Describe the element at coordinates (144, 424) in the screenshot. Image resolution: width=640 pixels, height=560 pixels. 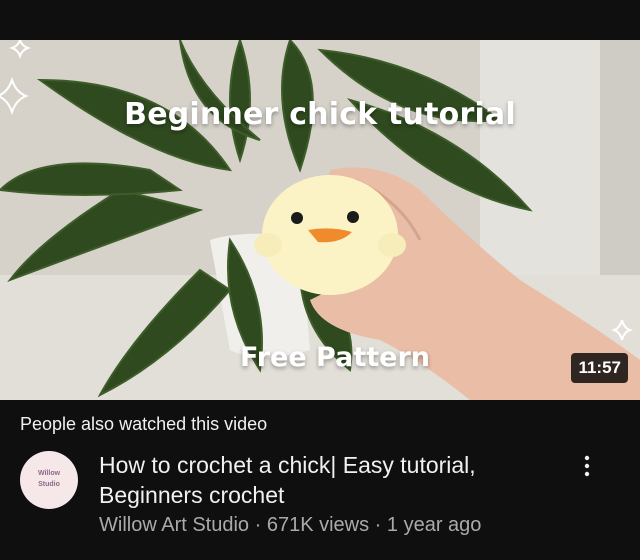
I see `section-heading: People also watched this video` at that location.